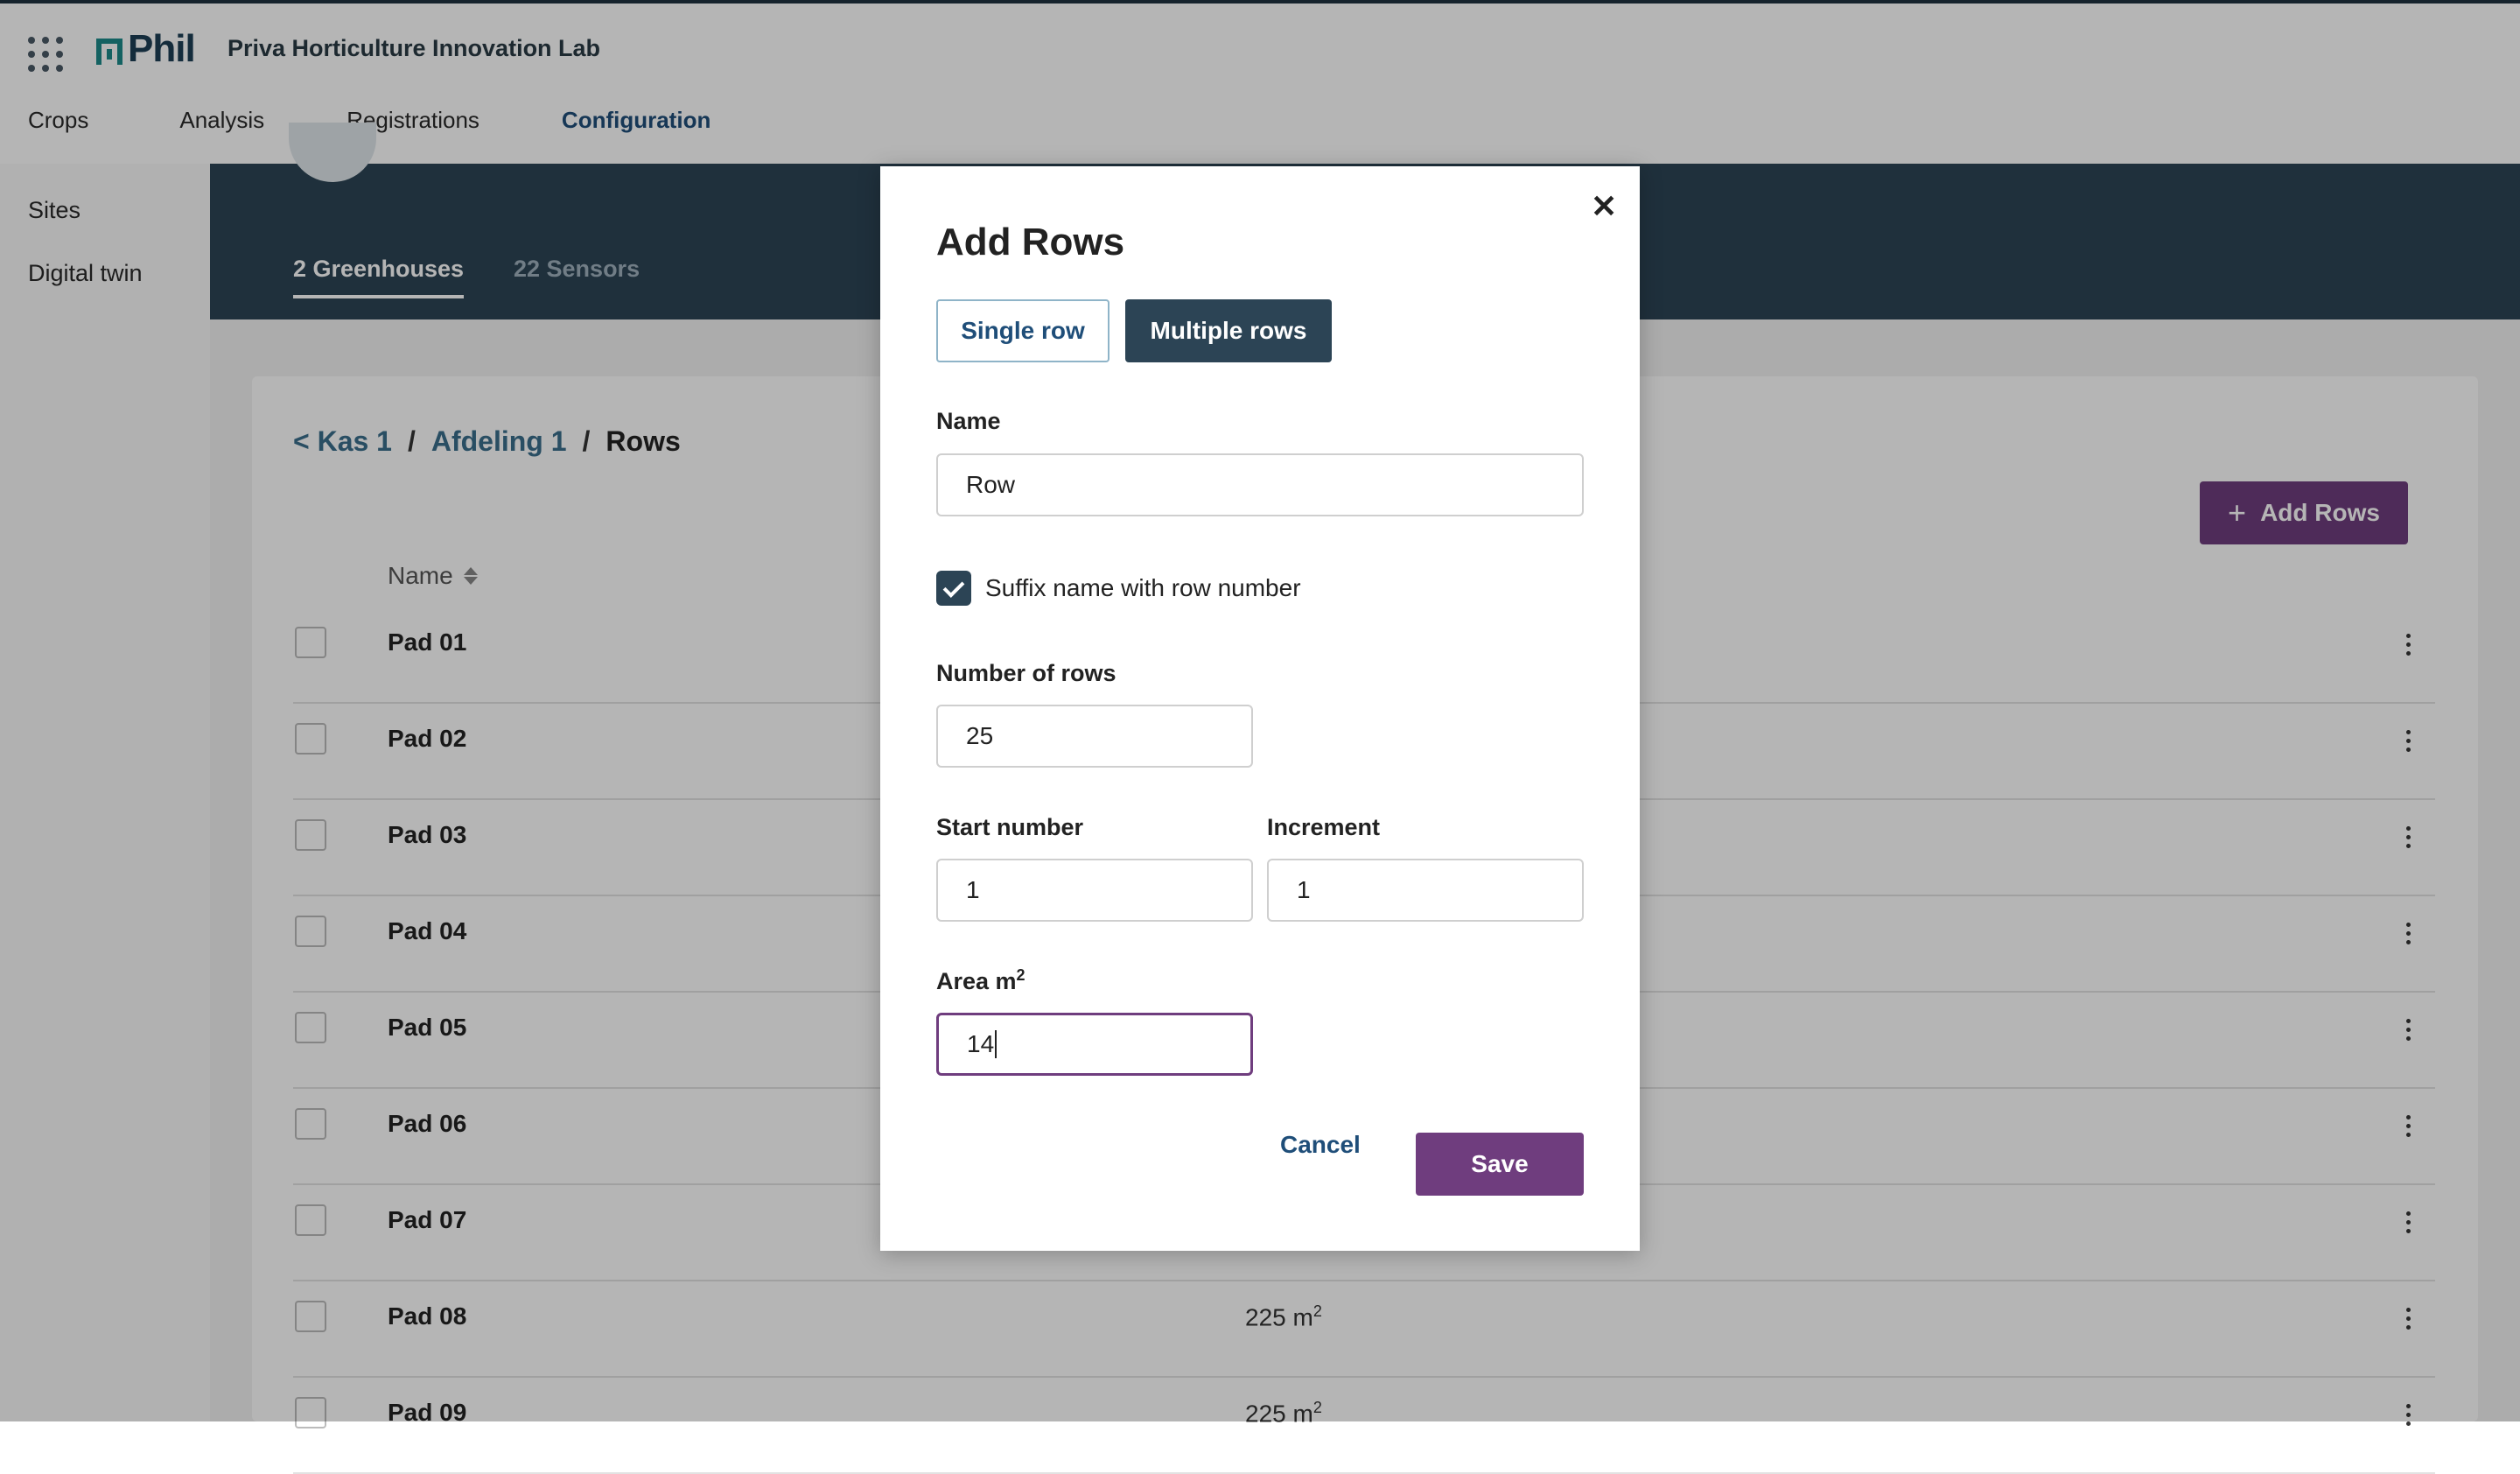 This screenshot has height=1474, width=2520. I want to click on area-label-text: Area m, so click(976, 981).